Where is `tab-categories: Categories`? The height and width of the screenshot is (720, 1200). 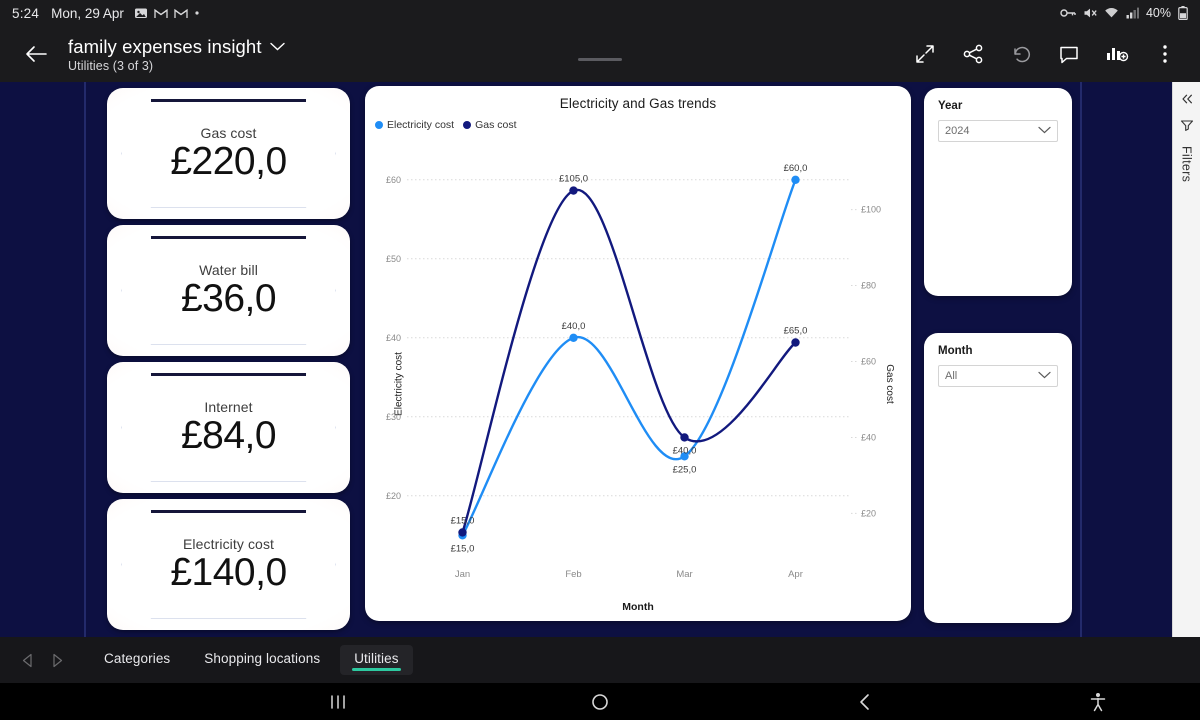 tab-categories: Categories is located at coordinates (137, 660).